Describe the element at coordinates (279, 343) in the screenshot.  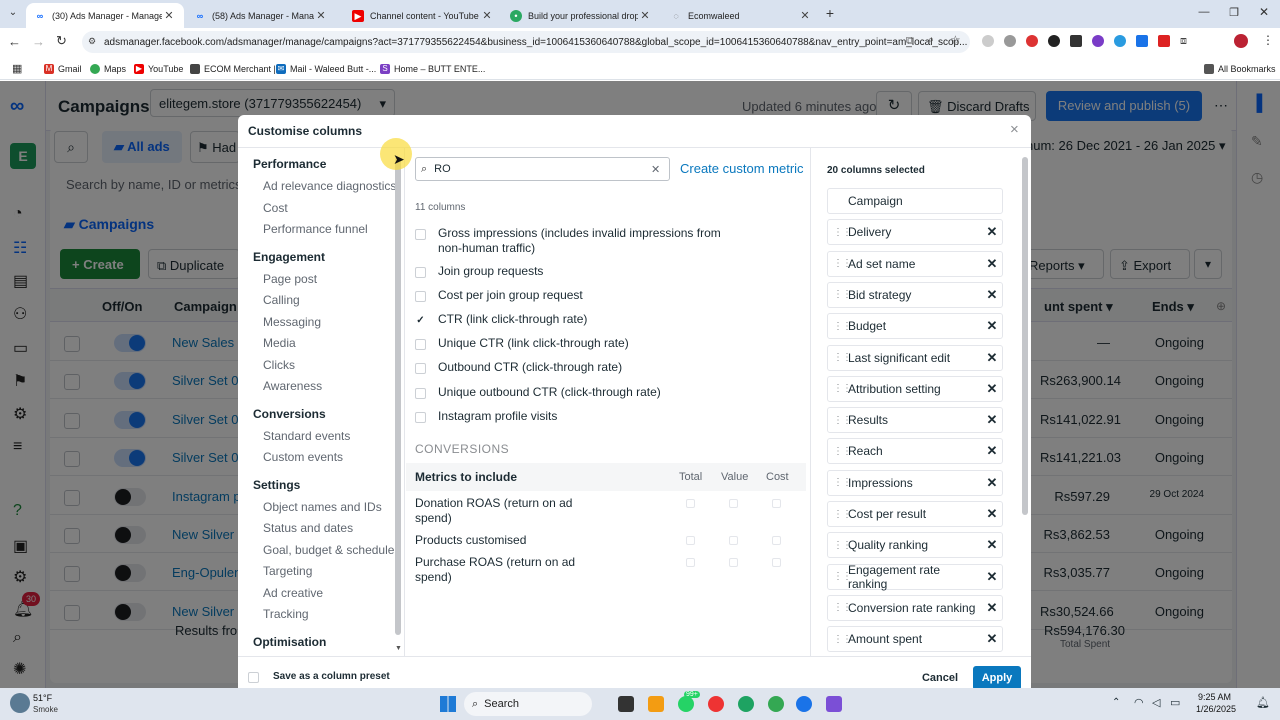
I see `category-item: Media` at that location.